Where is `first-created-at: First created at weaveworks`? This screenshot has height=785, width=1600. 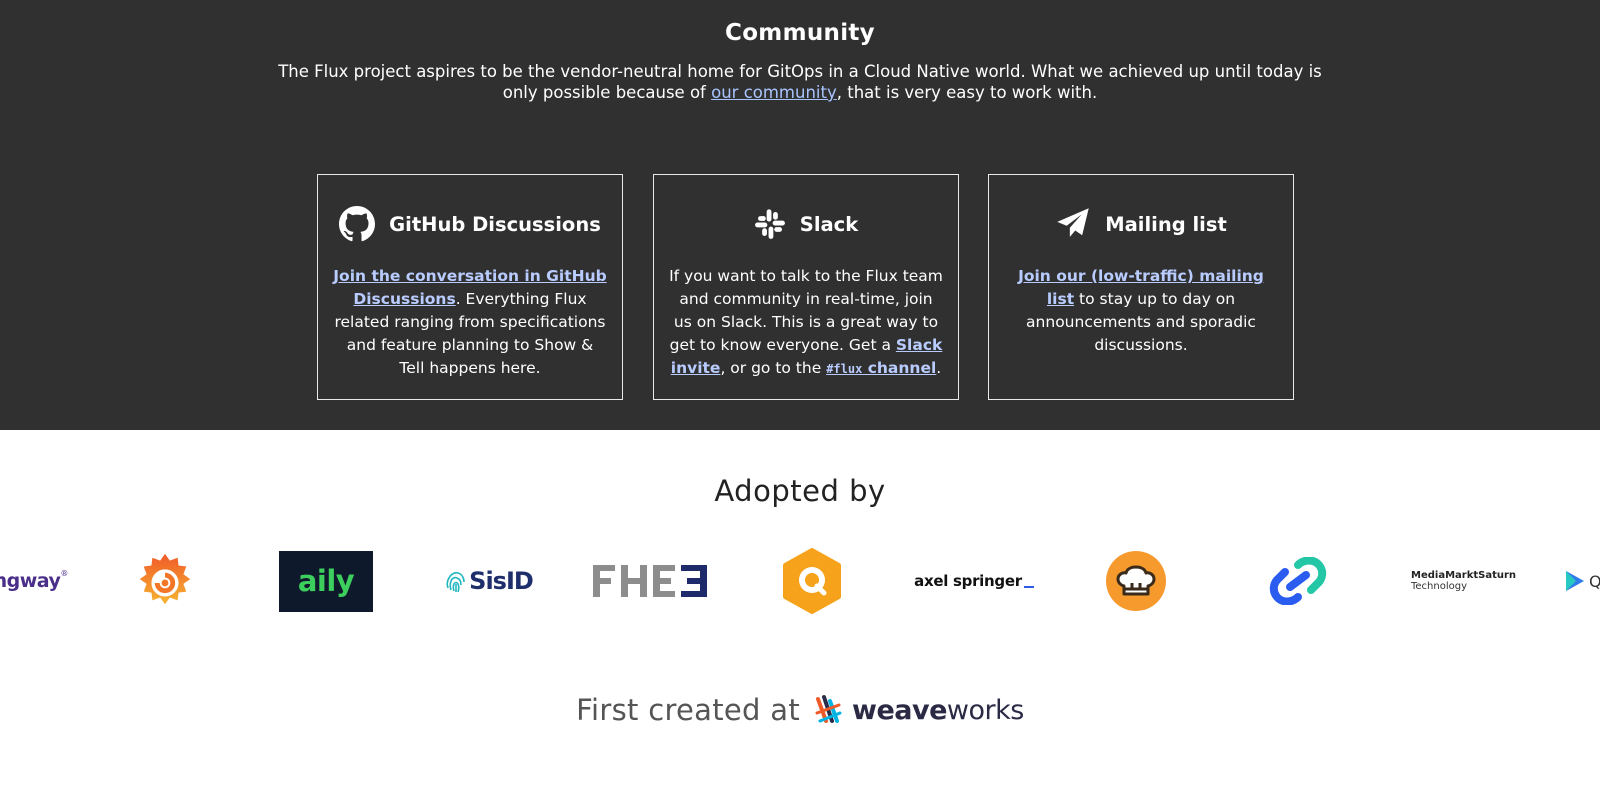
first-created-at: First created at weaveworks is located at coordinates (800, 710).